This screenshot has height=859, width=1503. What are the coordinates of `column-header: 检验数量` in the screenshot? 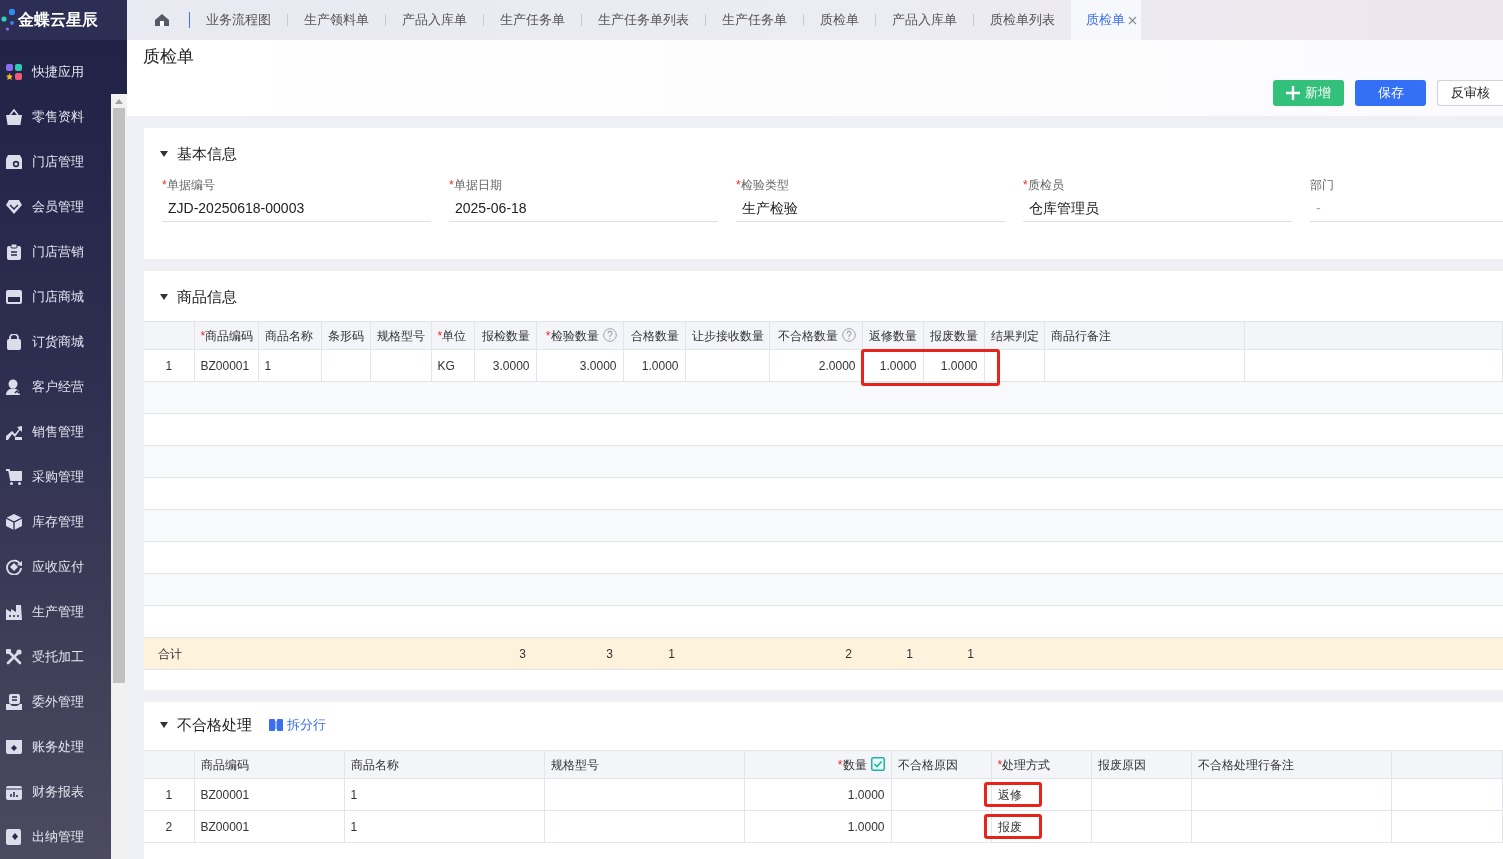 It's located at (574, 335).